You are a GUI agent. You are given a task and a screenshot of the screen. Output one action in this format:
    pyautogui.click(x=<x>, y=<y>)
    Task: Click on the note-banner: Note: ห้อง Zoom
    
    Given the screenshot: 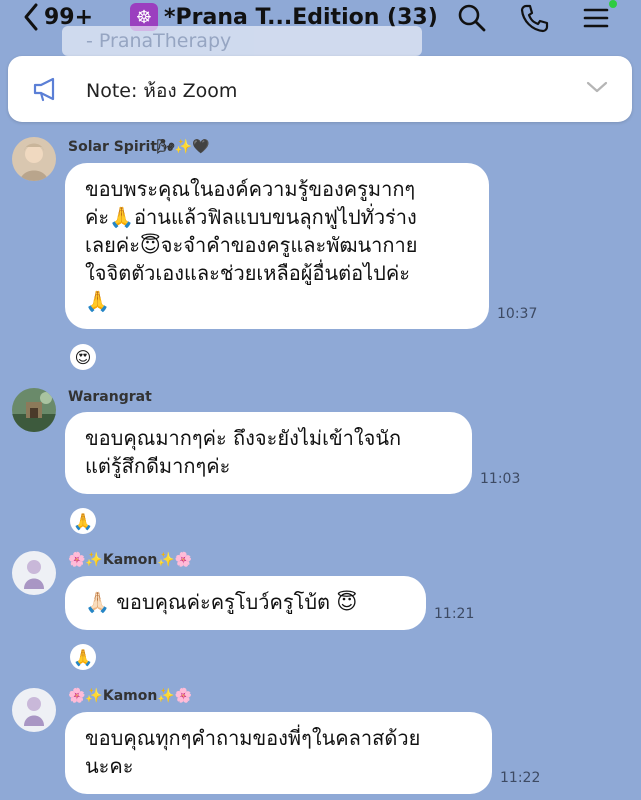 What is the action you would take?
    pyautogui.click(x=320, y=89)
    